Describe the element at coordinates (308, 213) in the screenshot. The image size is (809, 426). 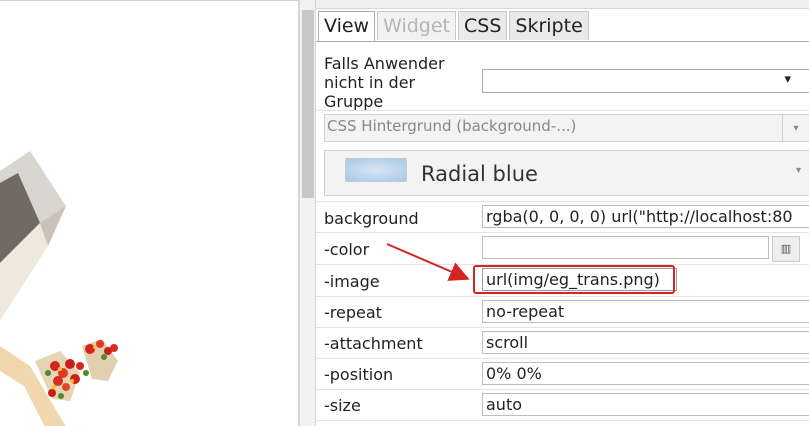
I see `panel-scrollbar` at that location.